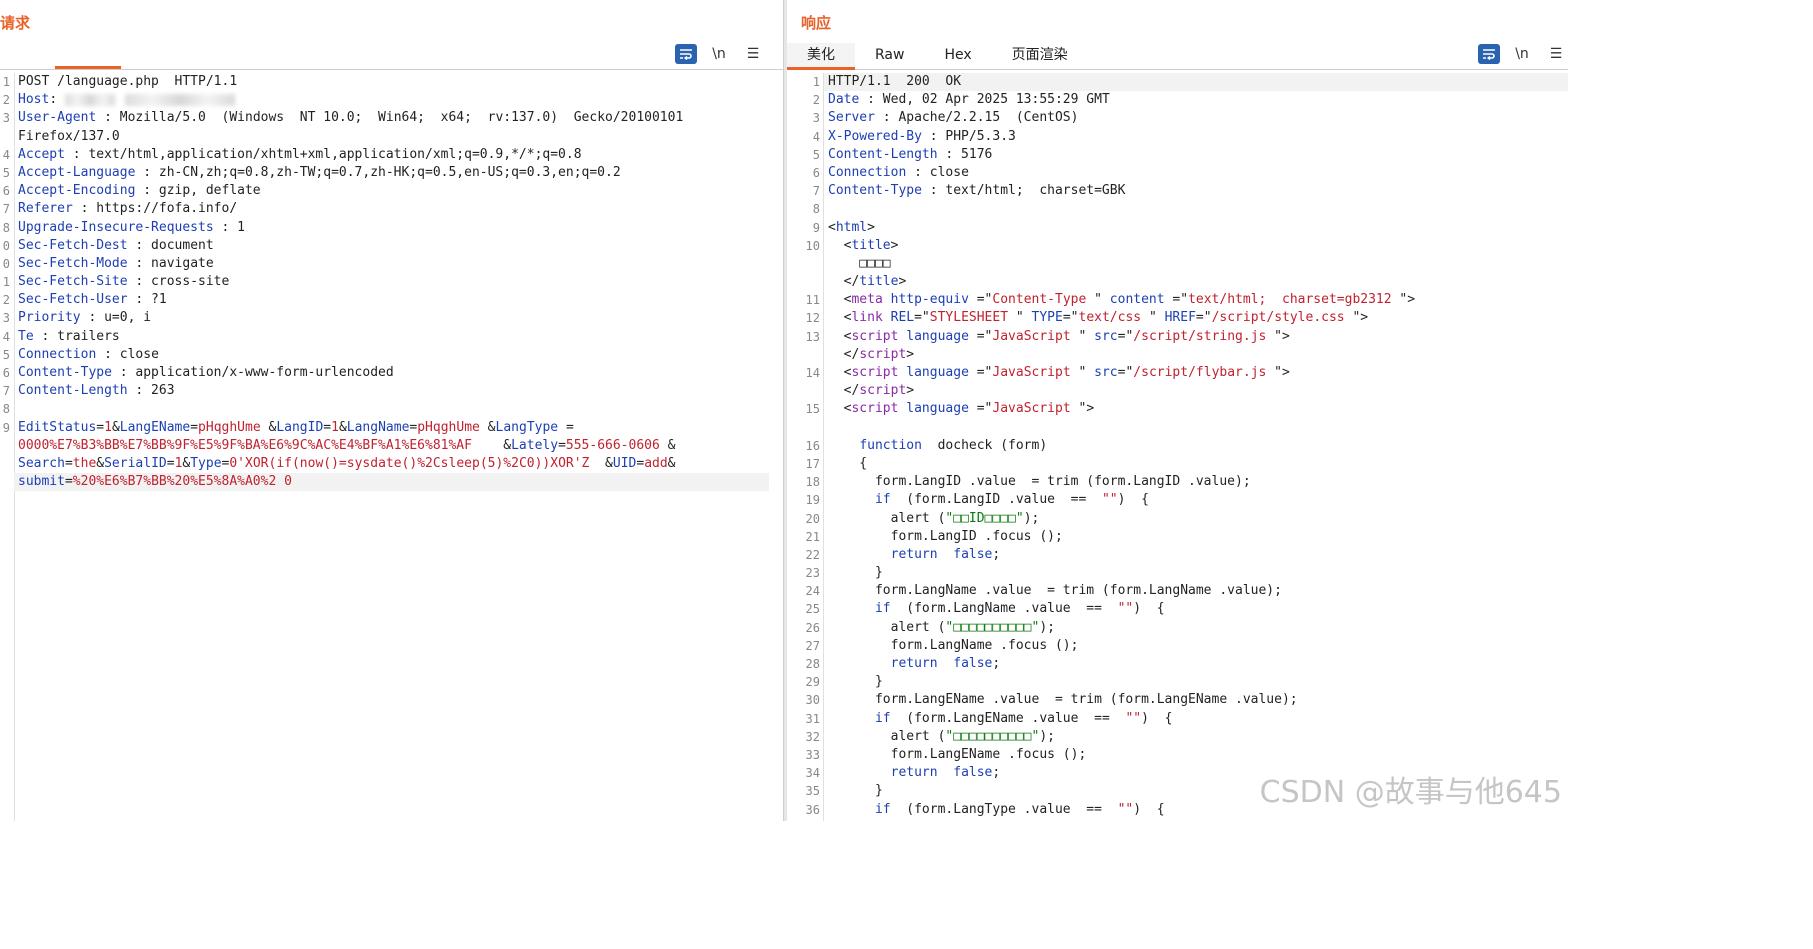  I want to click on line-text: </script>, so click(871, 355).